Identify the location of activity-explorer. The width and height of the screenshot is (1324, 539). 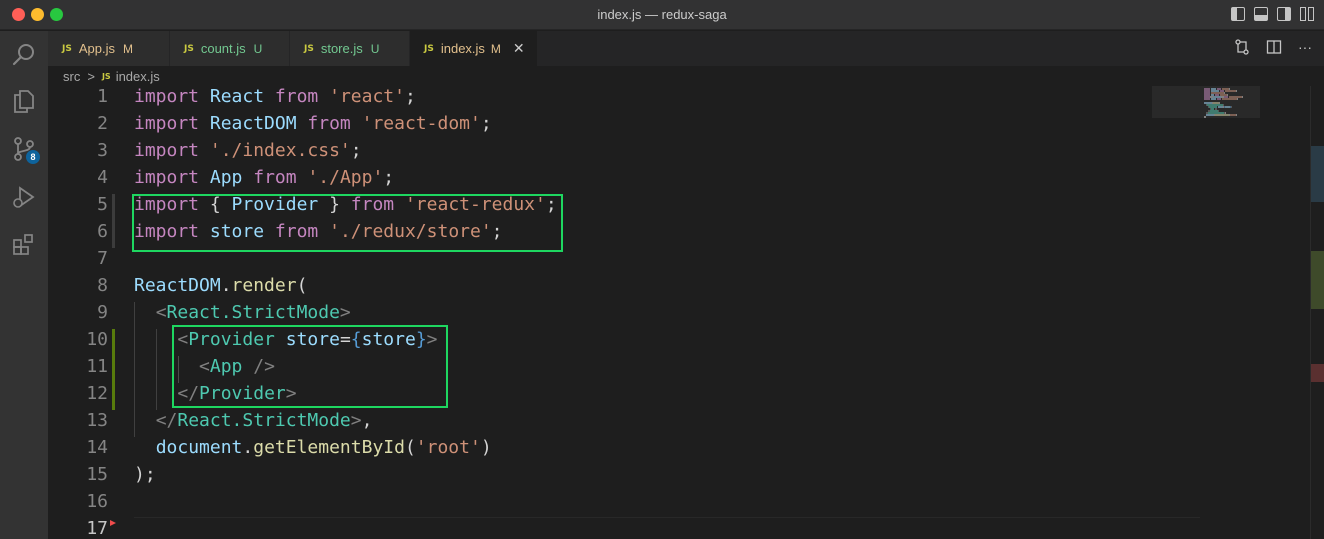
(24, 101).